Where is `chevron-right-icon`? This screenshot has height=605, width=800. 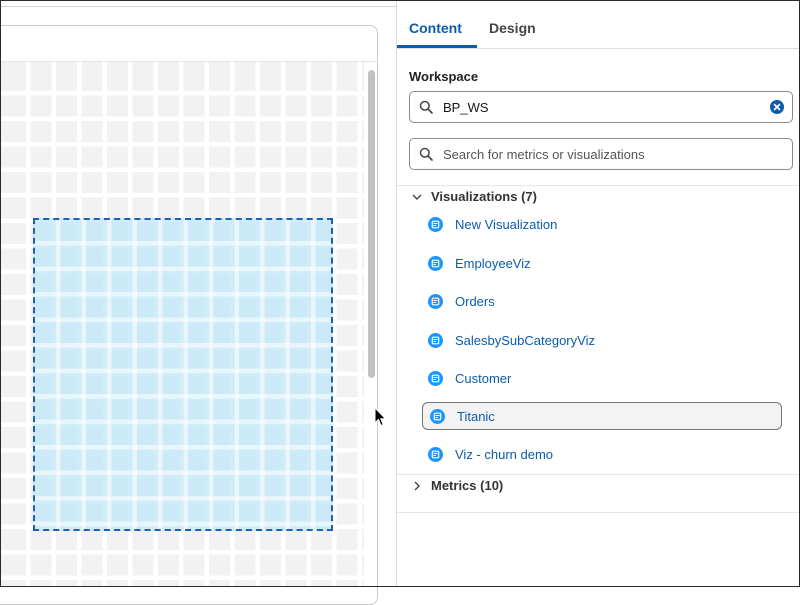 chevron-right-icon is located at coordinates (417, 485).